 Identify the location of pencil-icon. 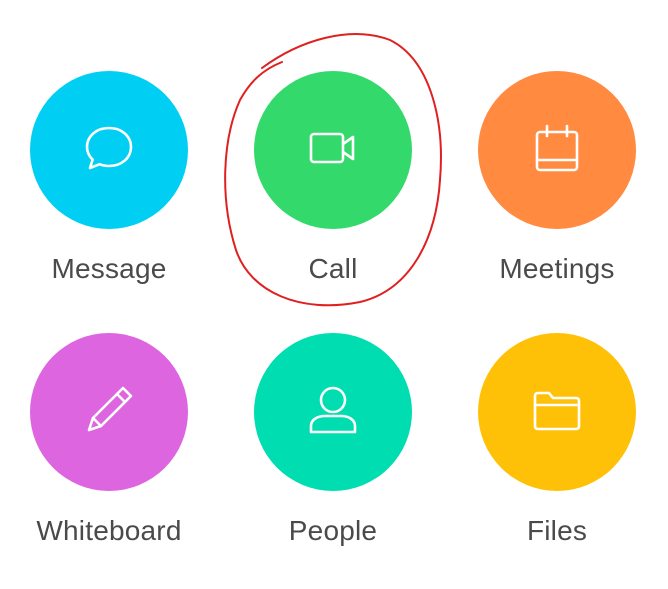
(109, 412).